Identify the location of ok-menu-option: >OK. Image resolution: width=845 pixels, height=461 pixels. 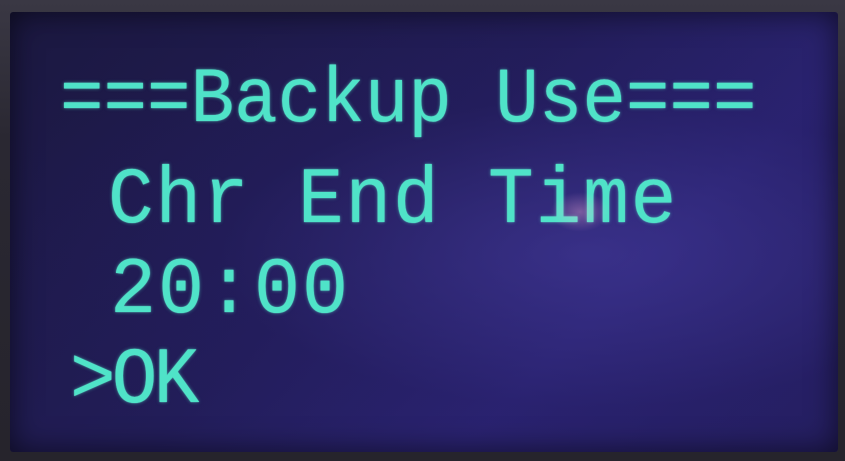
(134, 382).